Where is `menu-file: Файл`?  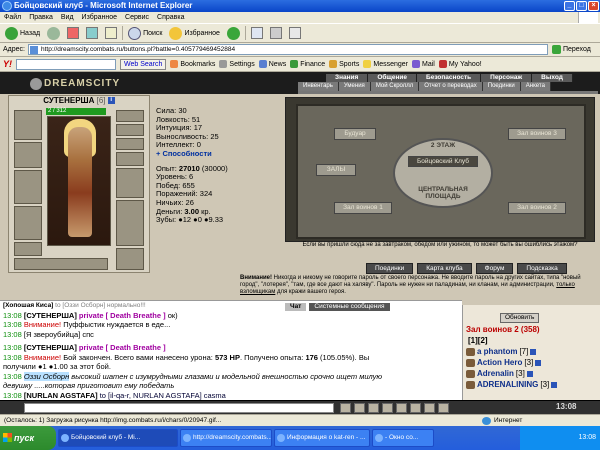 menu-file: Файл is located at coordinates (12, 17).